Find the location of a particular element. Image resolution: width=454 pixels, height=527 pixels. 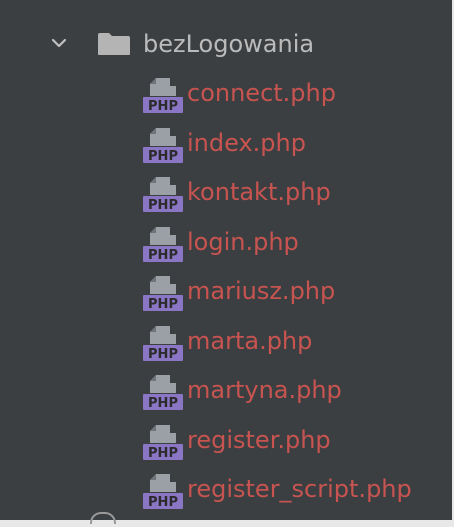

file-node-mariusz-php: PHP mariusz.php is located at coordinates (226, 292).